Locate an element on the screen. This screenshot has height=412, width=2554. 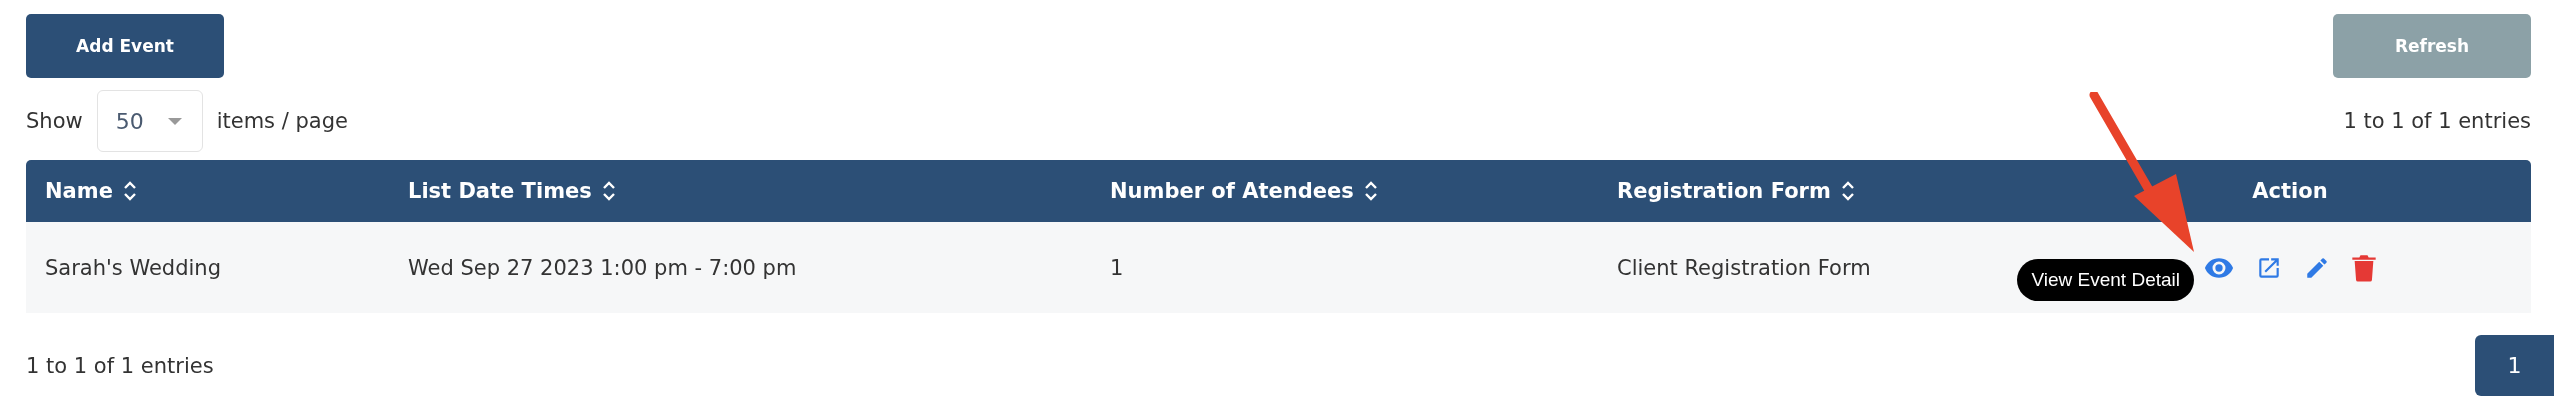
items-per-page-label: items / page is located at coordinates (282, 121).